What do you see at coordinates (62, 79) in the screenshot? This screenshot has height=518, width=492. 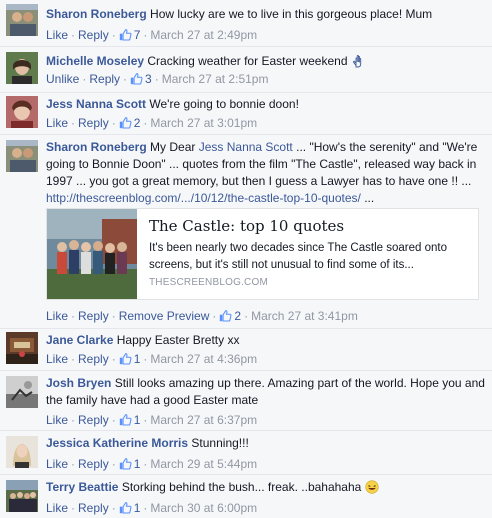 I see `unlike-button: Unlike` at bounding box center [62, 79].